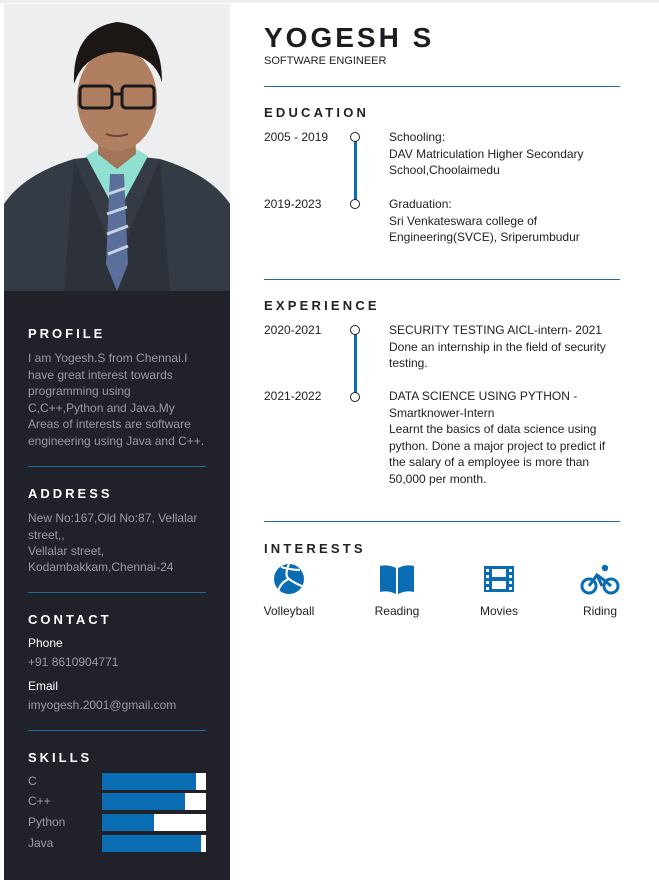 The image size is (659, 880). I want to click on education-timeline-line, so click(355, 171).